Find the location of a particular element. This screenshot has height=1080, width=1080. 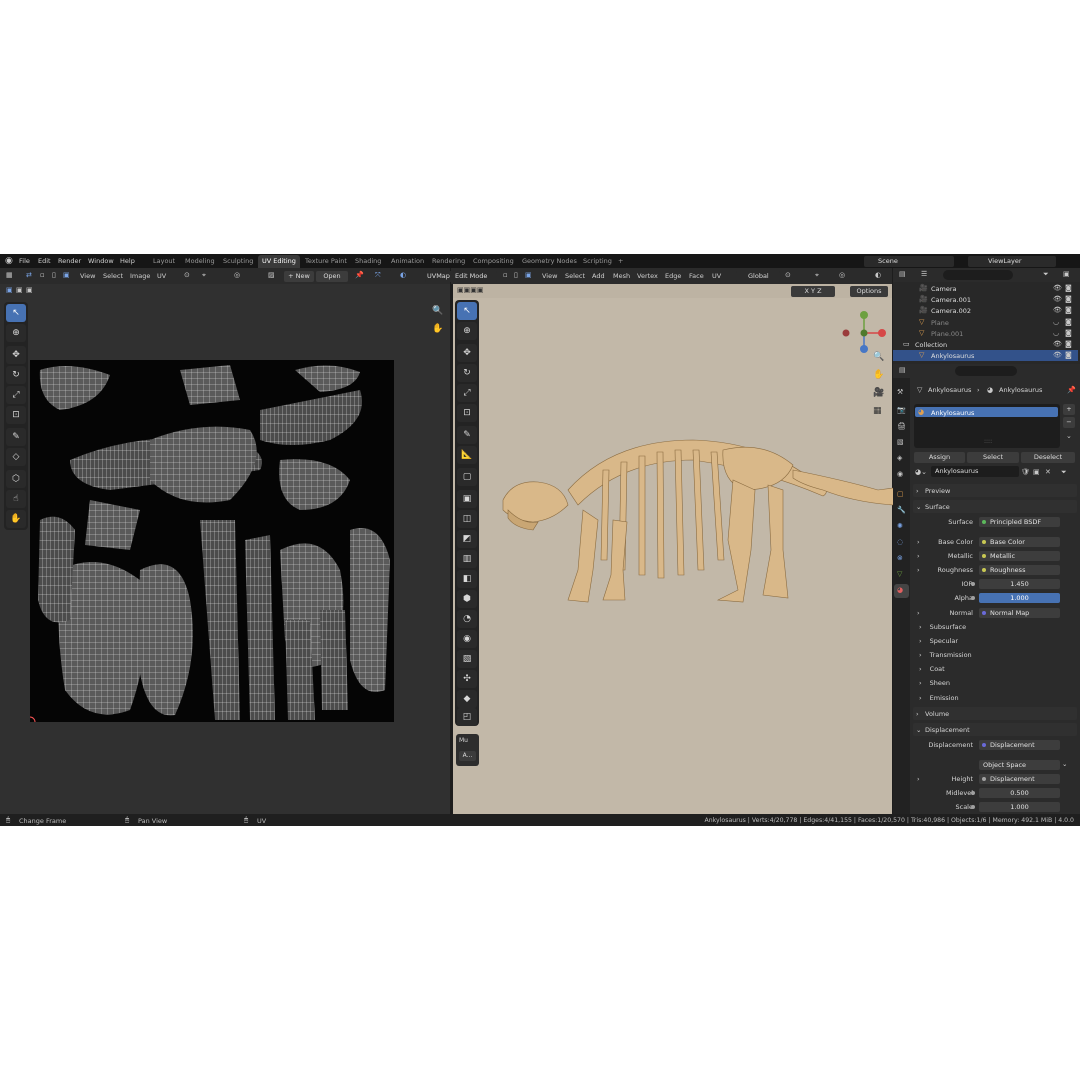

particles-tab-icon: ✺ is located at coordinates (900, 526).